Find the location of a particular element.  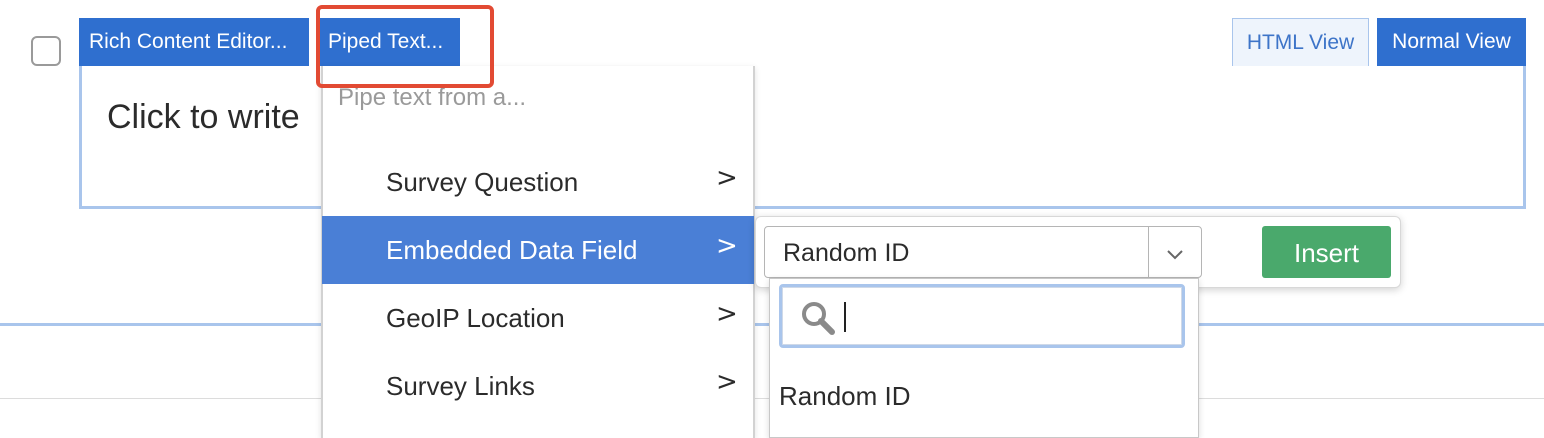

search-icon is located at coordinates (818, 318).